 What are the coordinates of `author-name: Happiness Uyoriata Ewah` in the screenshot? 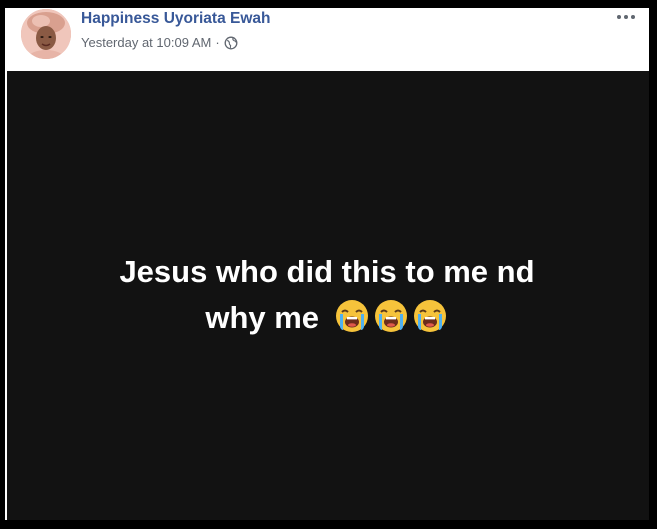 It's located at (176, 19).